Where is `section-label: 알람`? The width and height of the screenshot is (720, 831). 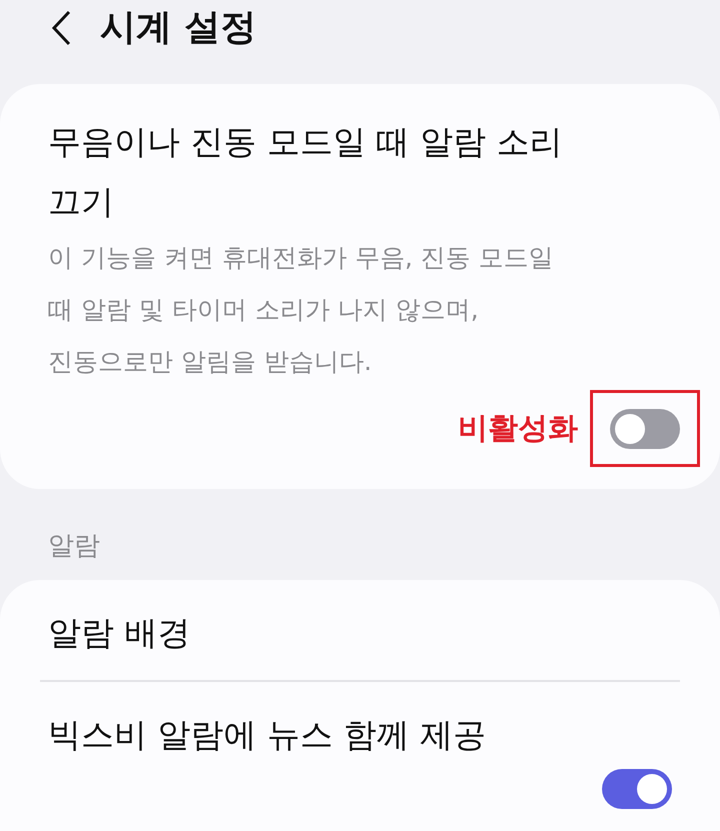
section-label: 알람 is located at coordinates (74, 546).